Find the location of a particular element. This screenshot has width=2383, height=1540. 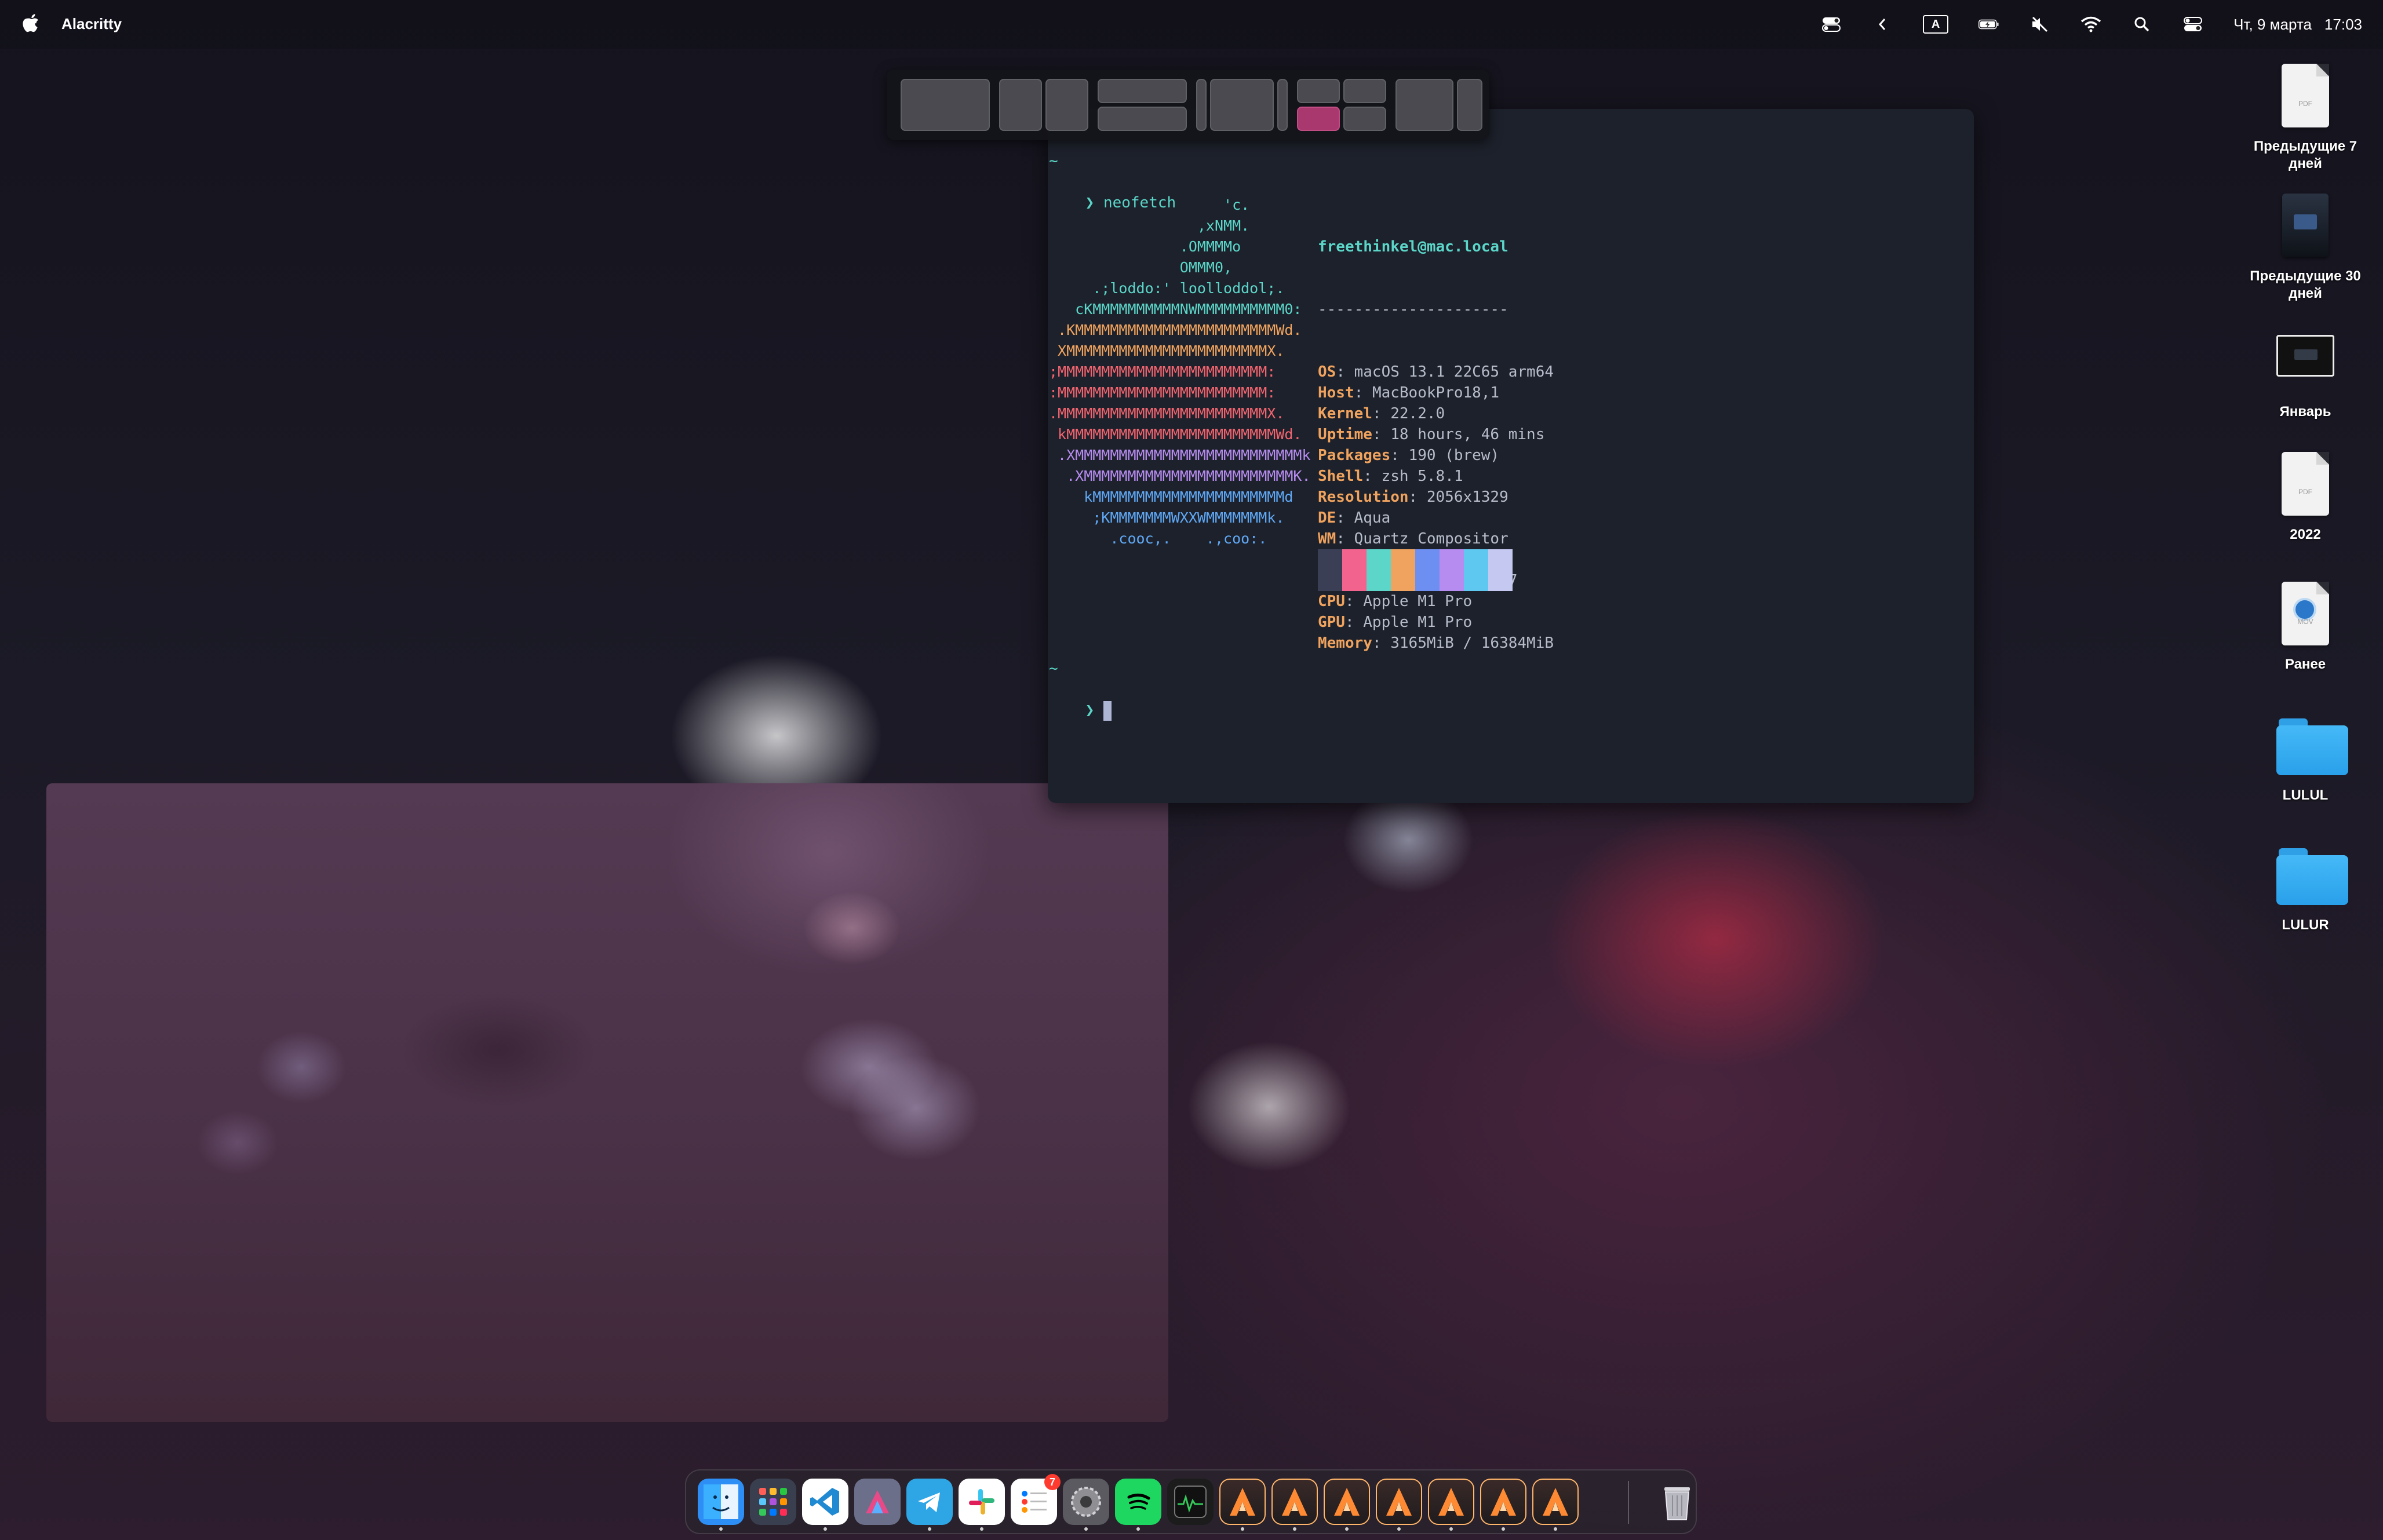

layout-option-narrow-right is located at coordinates (1469, 105).